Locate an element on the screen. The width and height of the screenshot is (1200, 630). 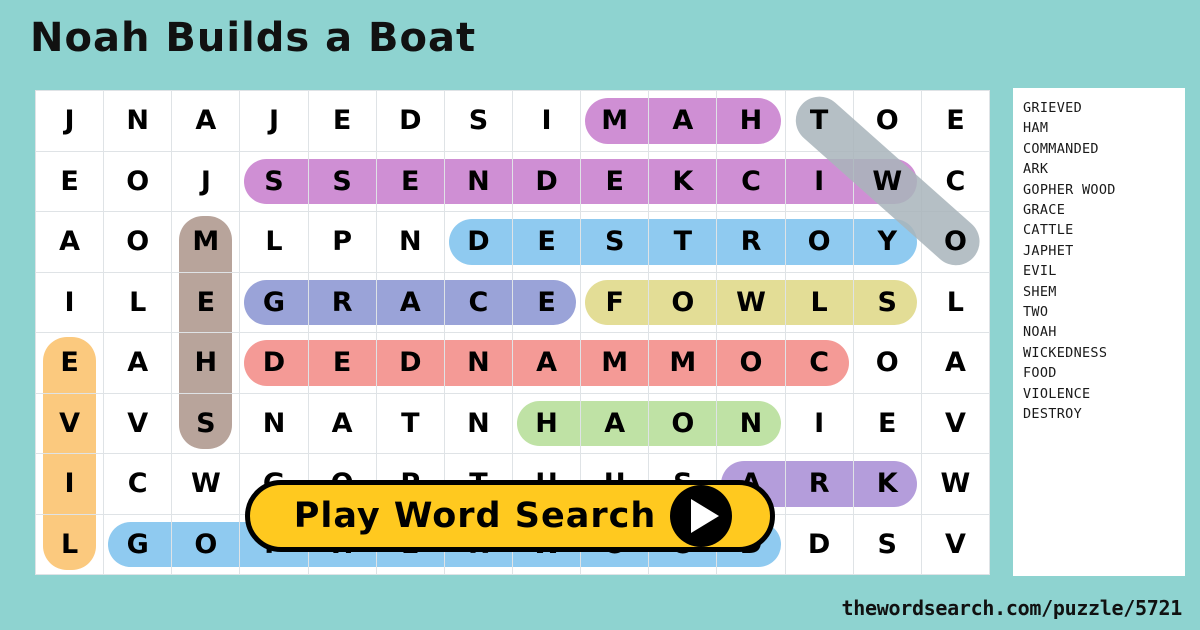
word-list-item: NOAH is located at coordinates (1040, 332).